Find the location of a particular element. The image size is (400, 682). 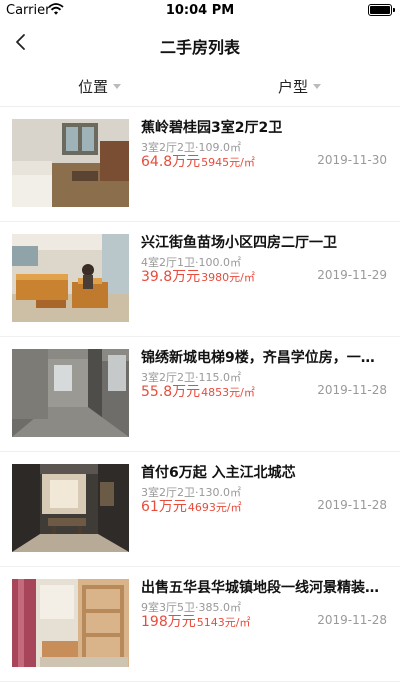

listing-price: 55.8万元 is located at coordinates (171, 392).